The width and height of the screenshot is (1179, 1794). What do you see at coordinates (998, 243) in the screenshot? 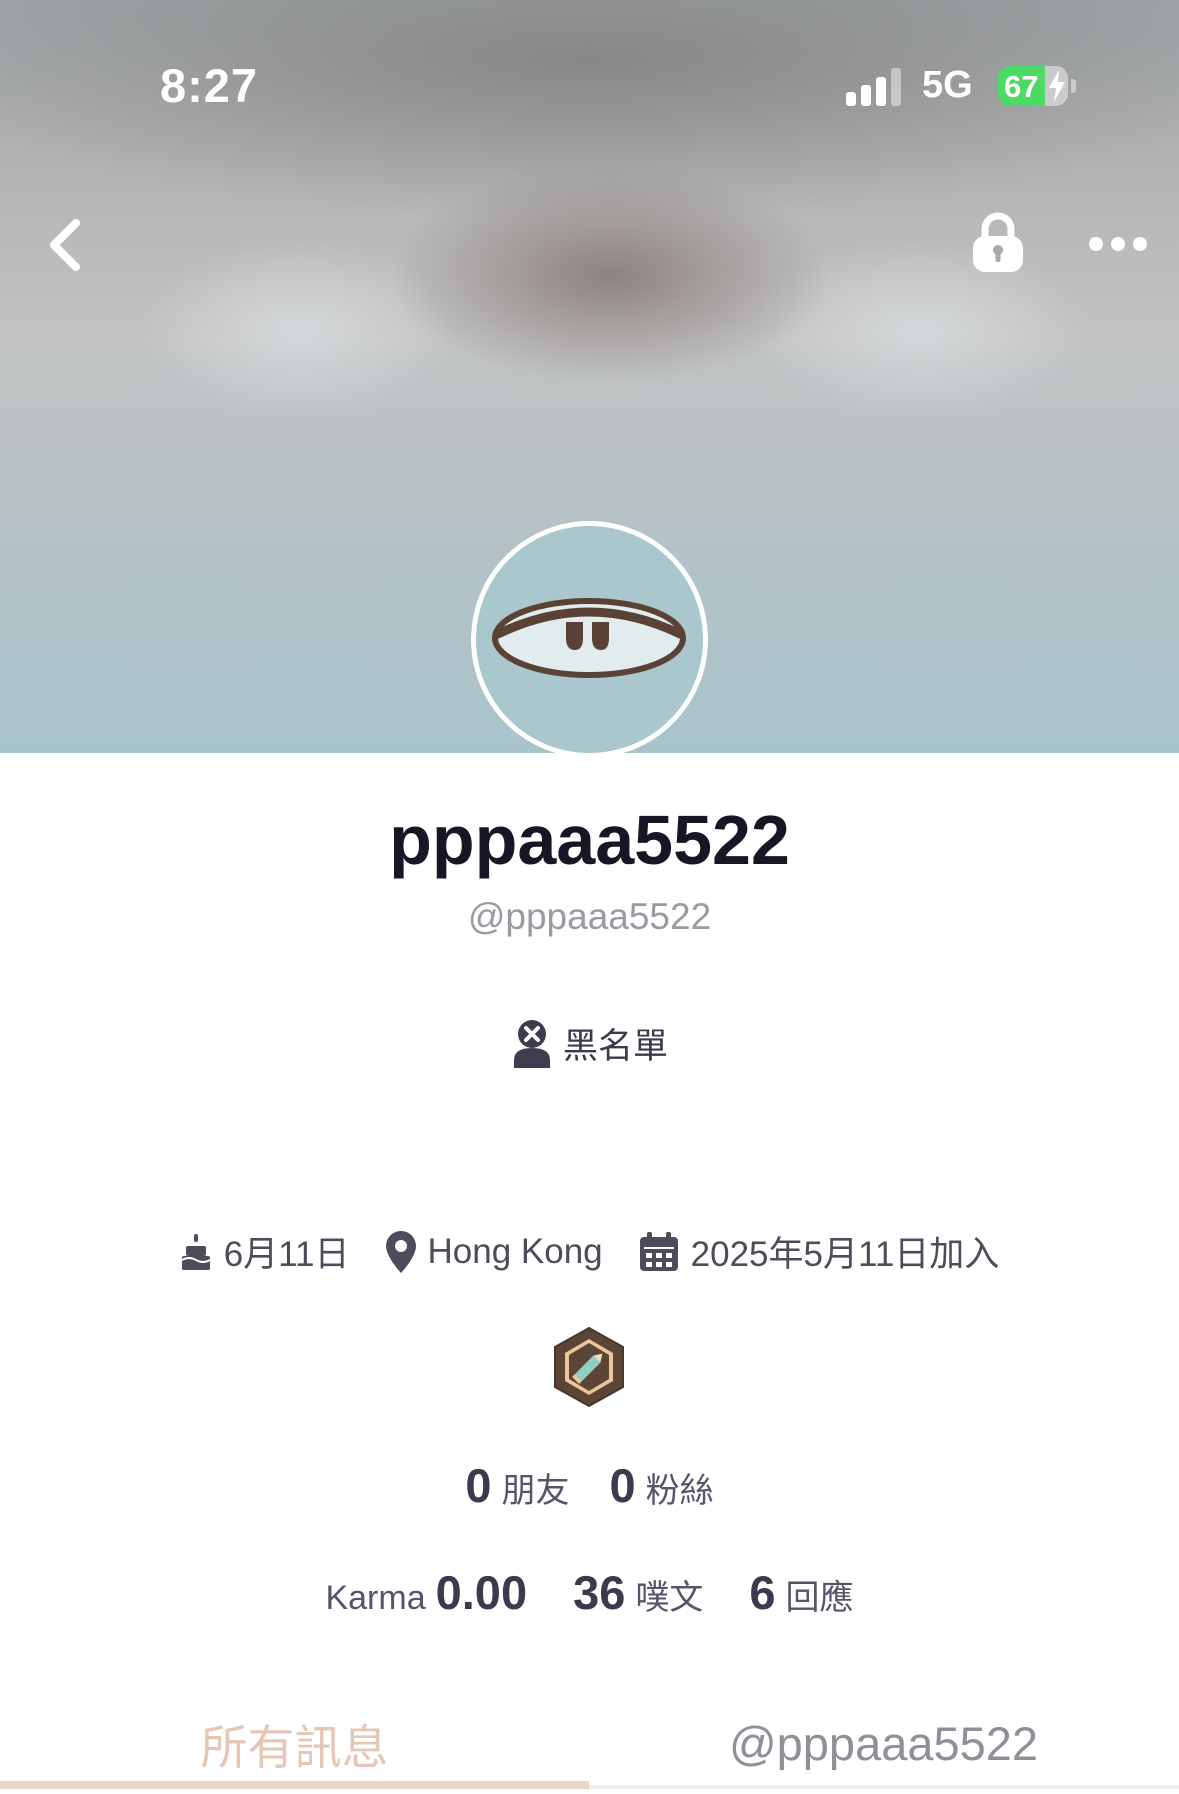
I see `lock-icon` at bounding box center [998, 243].